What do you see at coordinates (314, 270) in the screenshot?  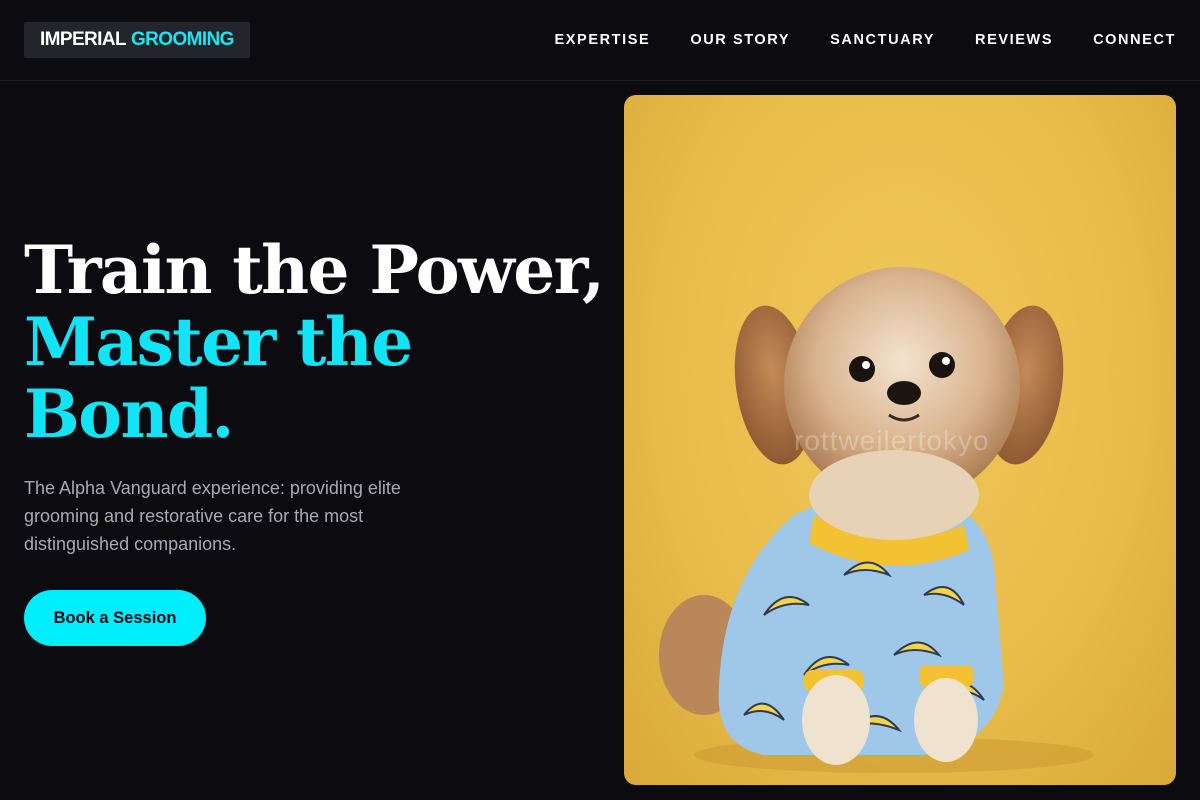 I see `hero-heading-line1: Train the Power,` at bounding box center [314, 270].